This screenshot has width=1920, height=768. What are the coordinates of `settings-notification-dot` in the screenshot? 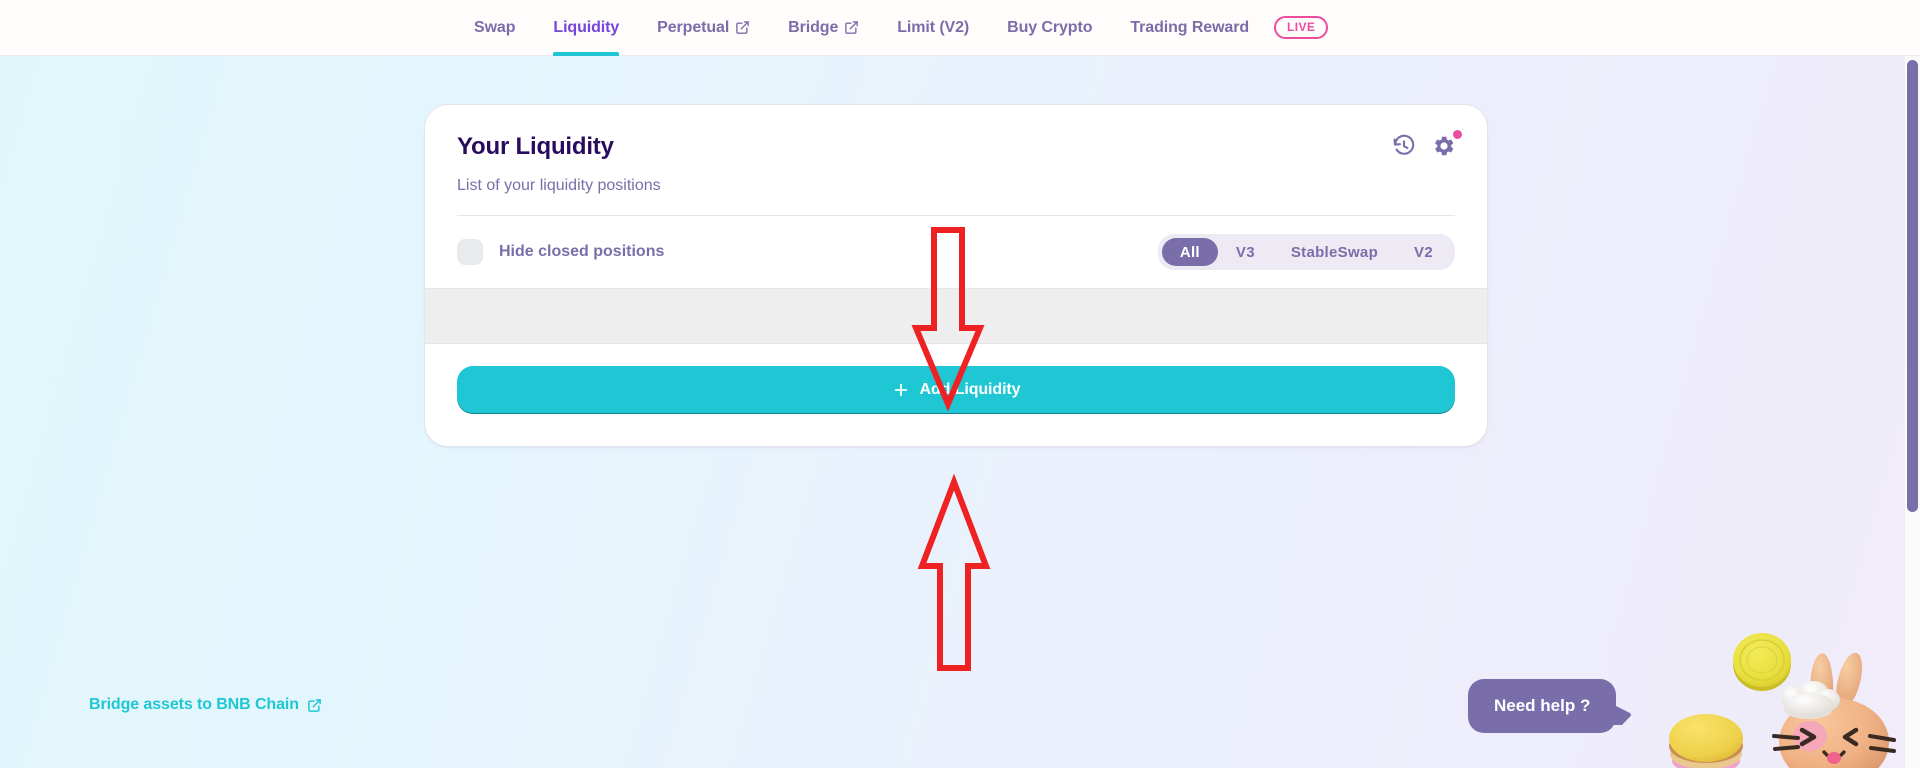 It's located at (1457, 134).